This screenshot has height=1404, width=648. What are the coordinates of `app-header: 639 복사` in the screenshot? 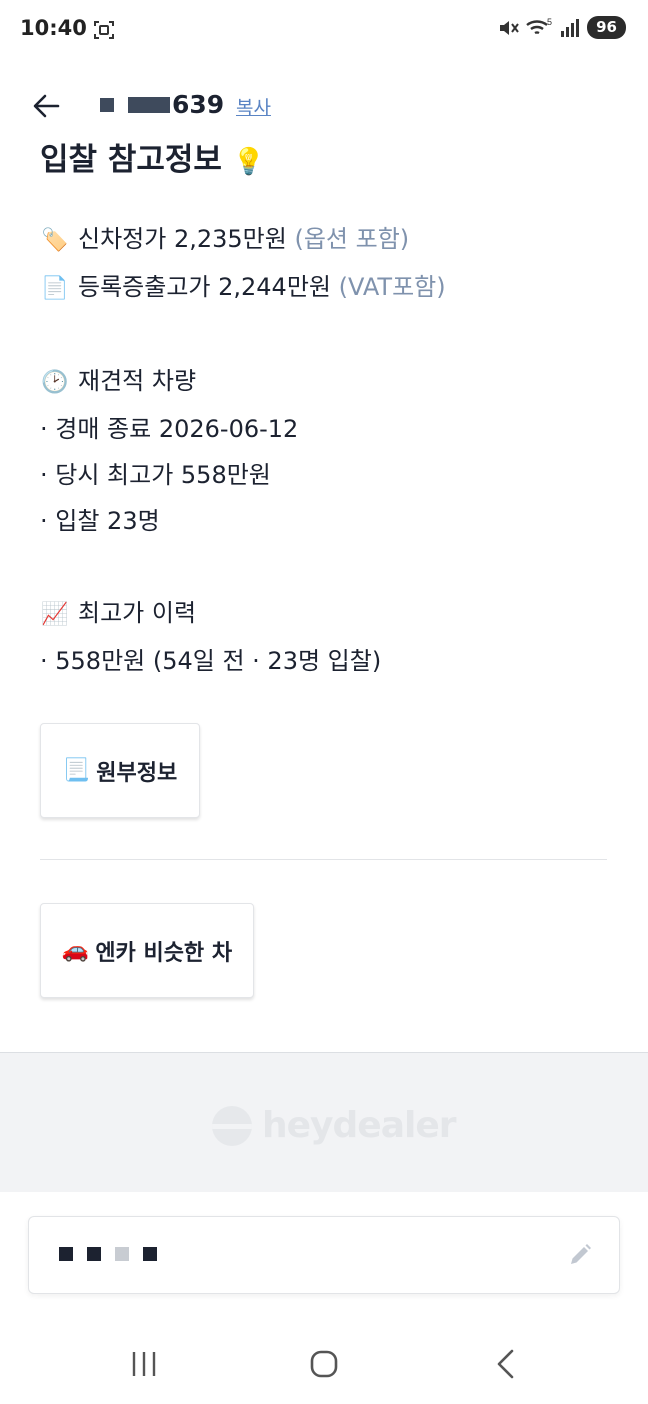 It's located at (324, 105).